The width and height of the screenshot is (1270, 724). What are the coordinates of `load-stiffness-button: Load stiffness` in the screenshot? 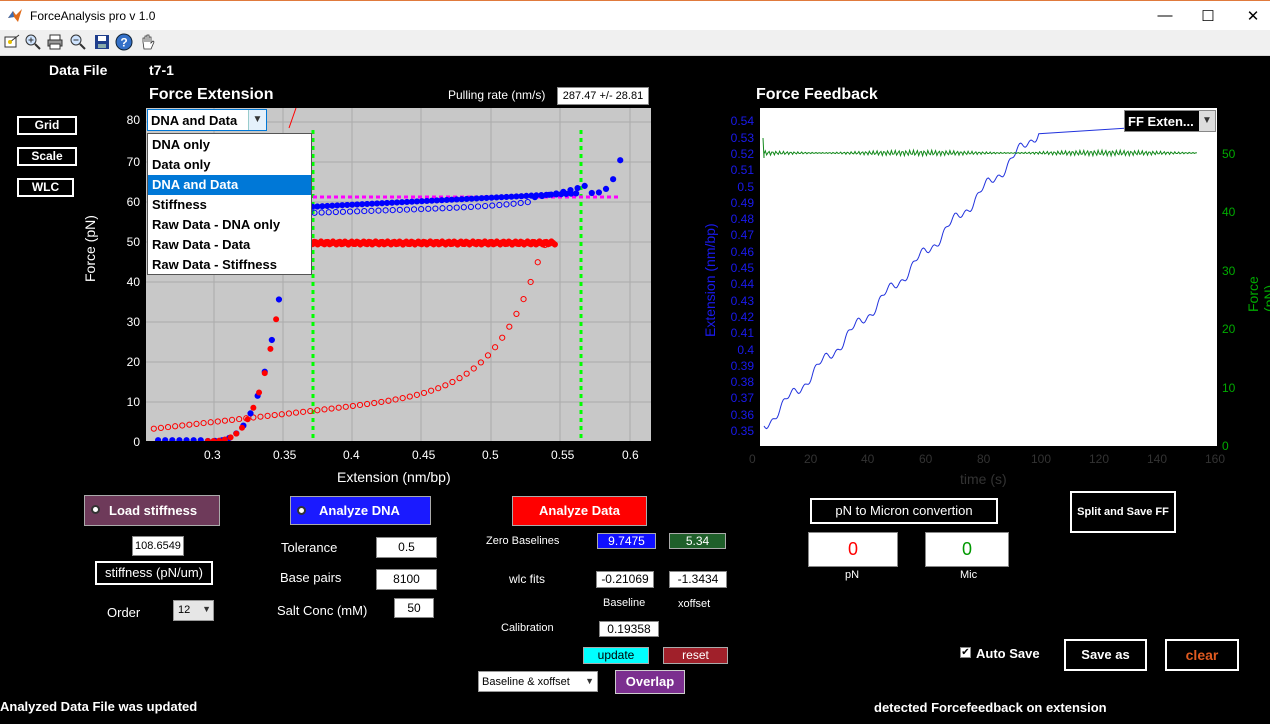 It's located at (152, 510).